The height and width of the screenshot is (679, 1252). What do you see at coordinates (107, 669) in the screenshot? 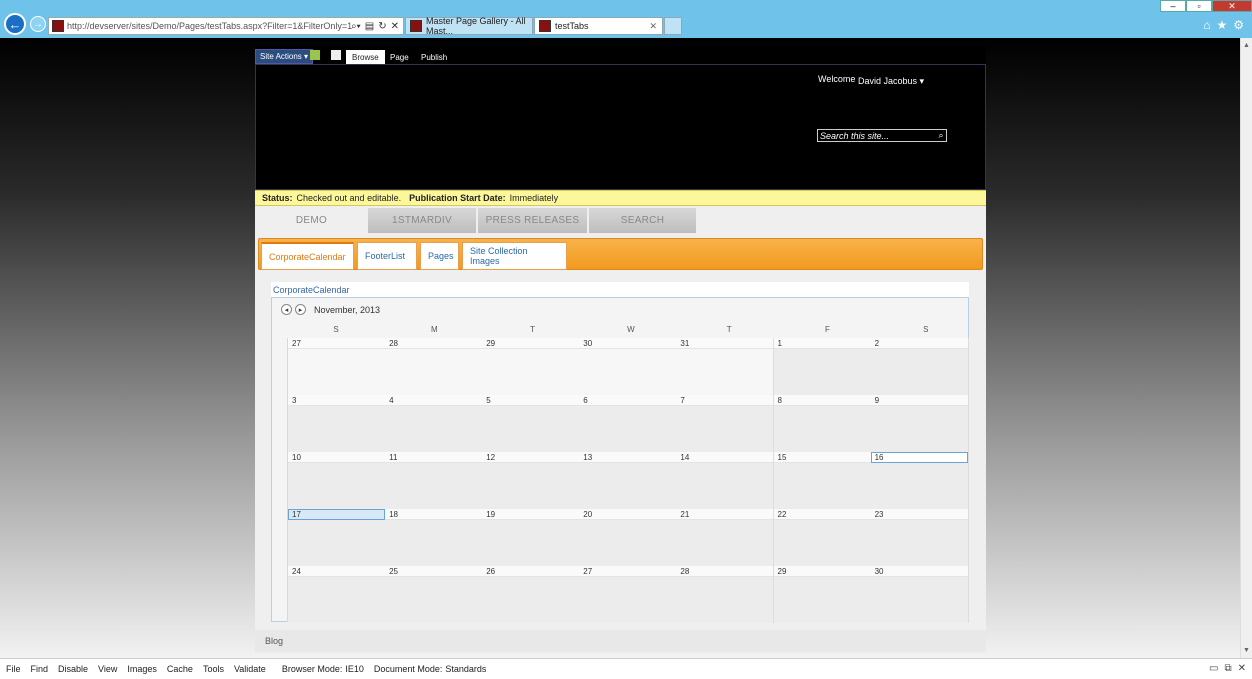
I see `menu-view: View` at bounding box center [107, 669].